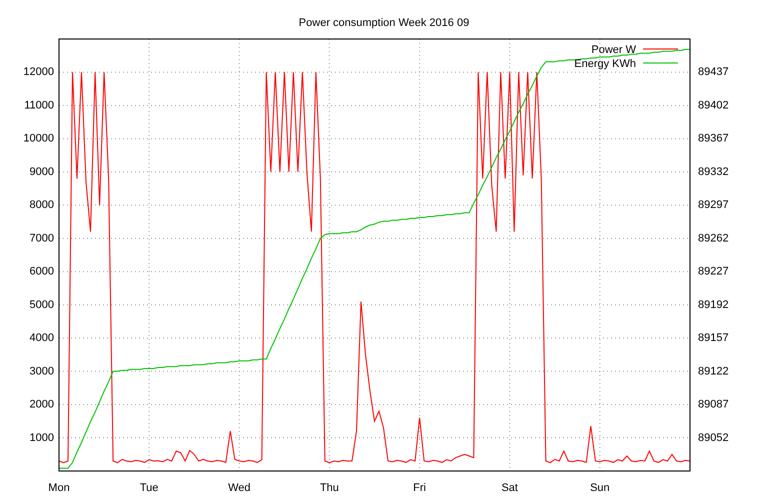 The height and width of the screenshot is (500, 768). What do you see at coordinates (600, 488) in the screenshot?
I see `axis-tick-label: Sun` at bounding box center [600, 488].